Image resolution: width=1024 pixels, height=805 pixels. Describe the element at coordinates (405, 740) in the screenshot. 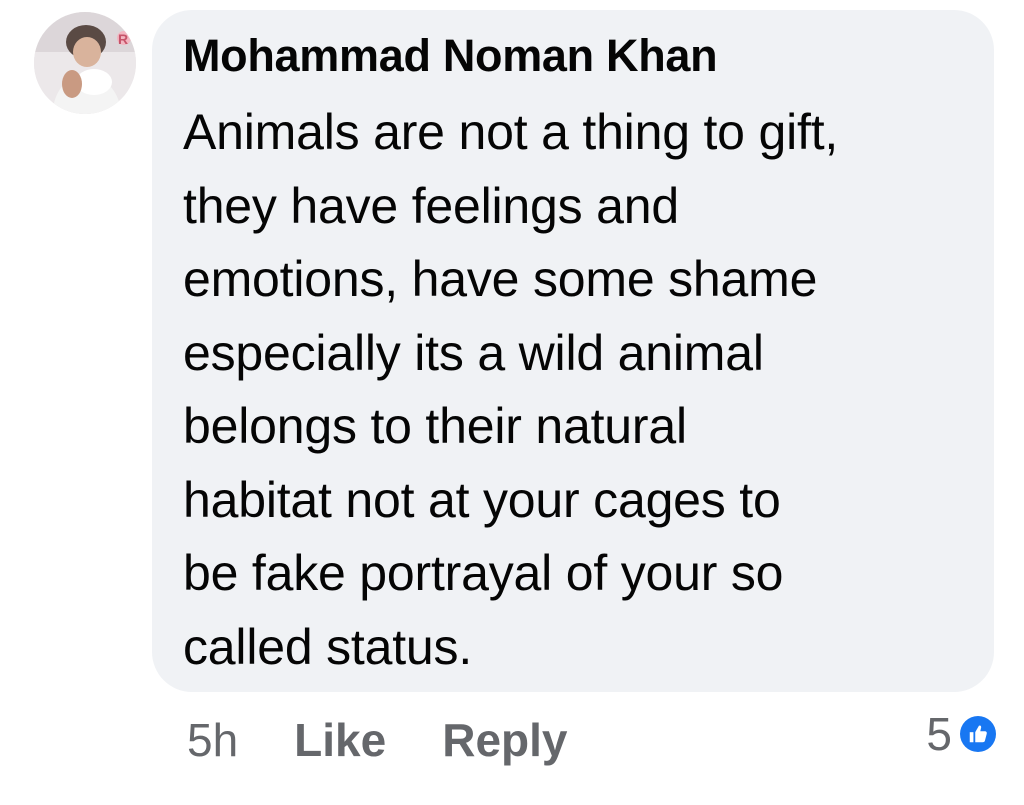

I see `comment-actions: 5h Like Reply` at that location.